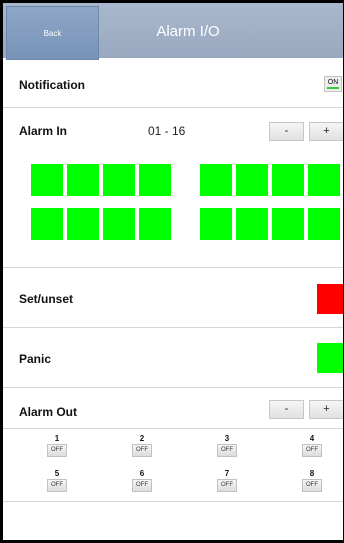 This screenshot has width=344, height=543. I want to click on set-unset-indicator, so click(330, 299).